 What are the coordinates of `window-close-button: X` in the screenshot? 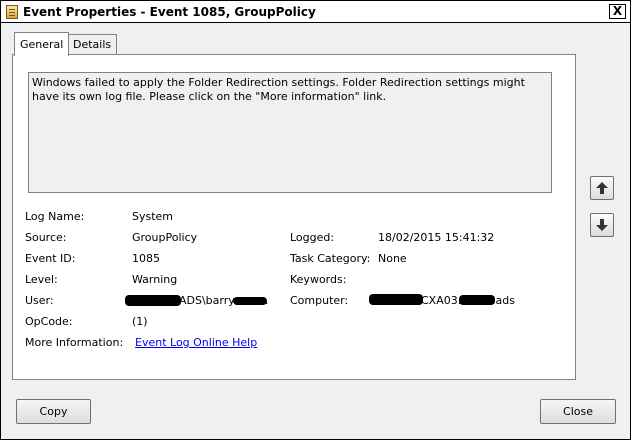 It's located at (617, 11).